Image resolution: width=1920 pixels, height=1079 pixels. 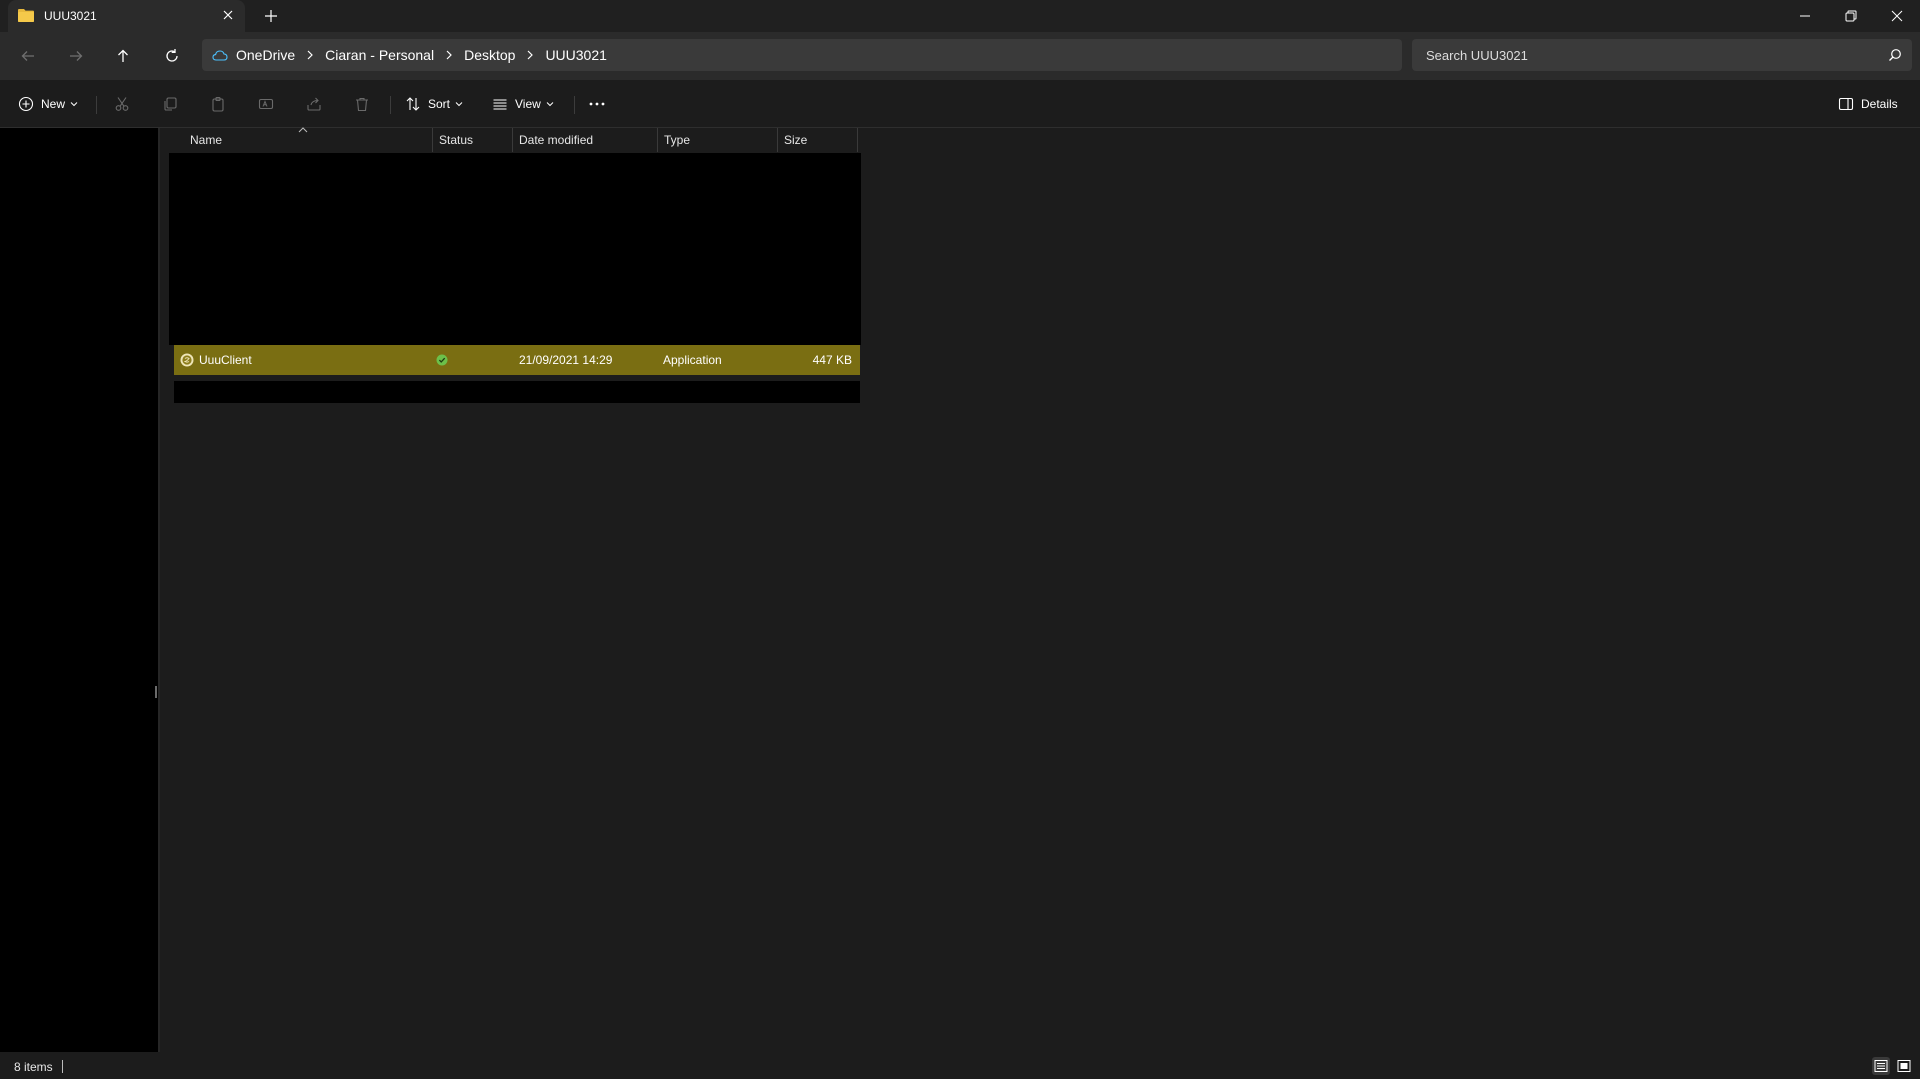 I want to click on share-icon, so click(x=314, y=104).